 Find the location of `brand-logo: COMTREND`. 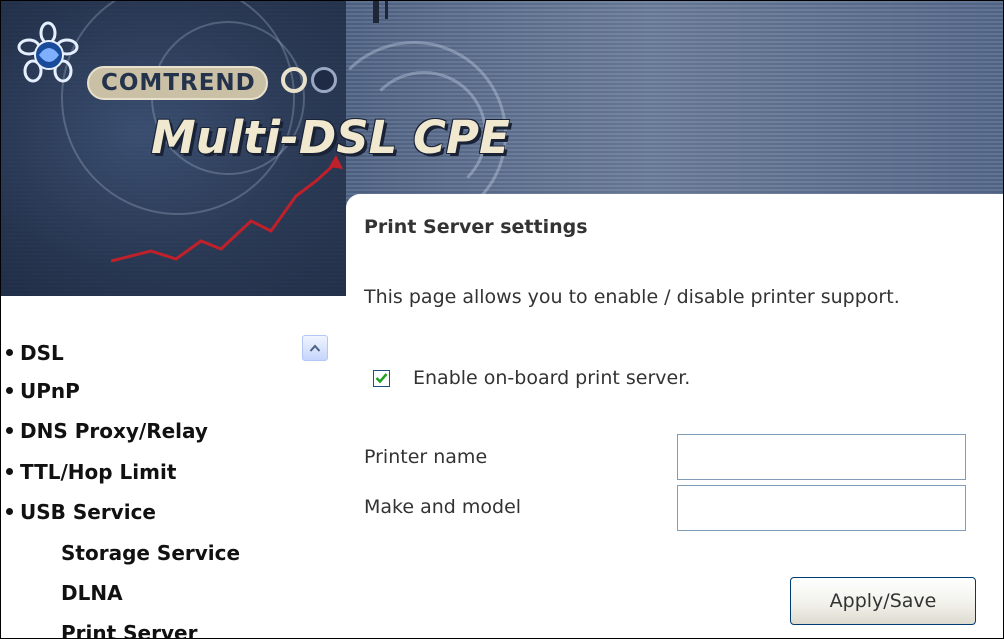

brand-logo: COMTREND is located at coordinates (177, 83).